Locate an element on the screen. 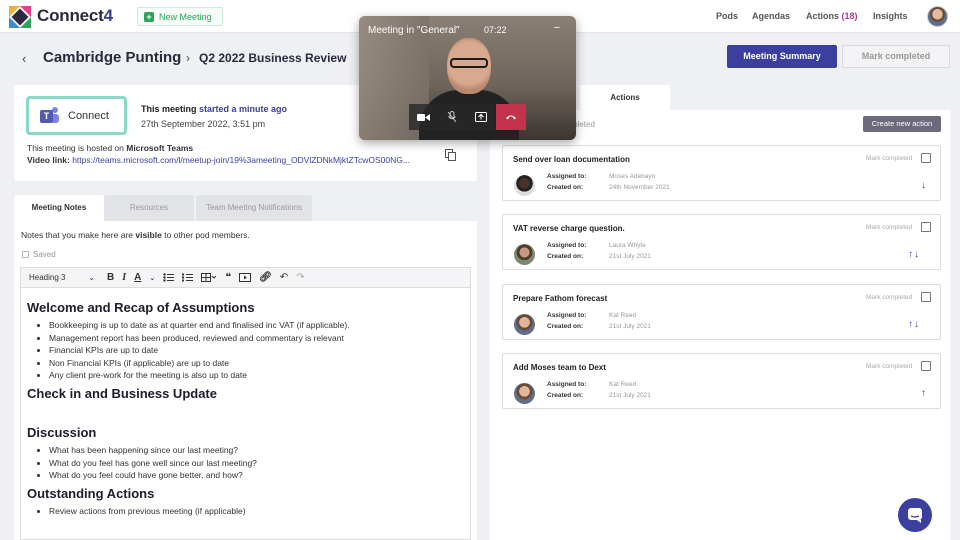  hint-post: to other pod members. is located at coordinates (207, 235).